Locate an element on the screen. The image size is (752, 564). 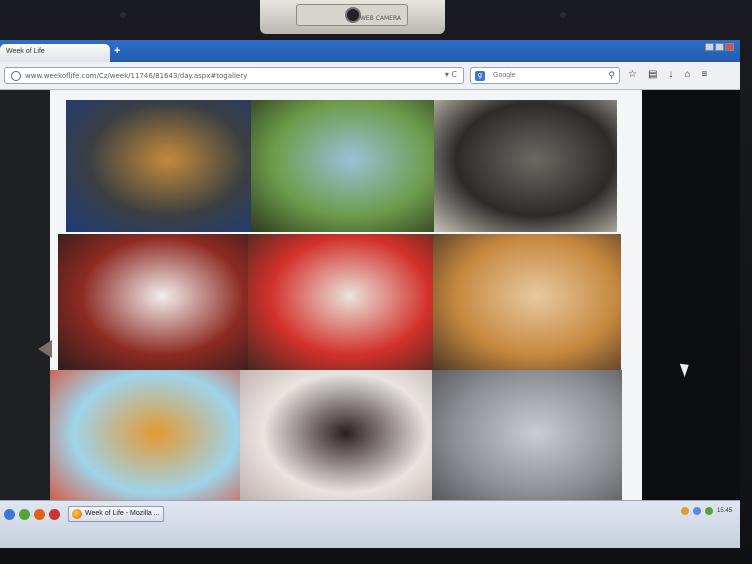
previous-arrow-icon is located at coordinates (45, 349).